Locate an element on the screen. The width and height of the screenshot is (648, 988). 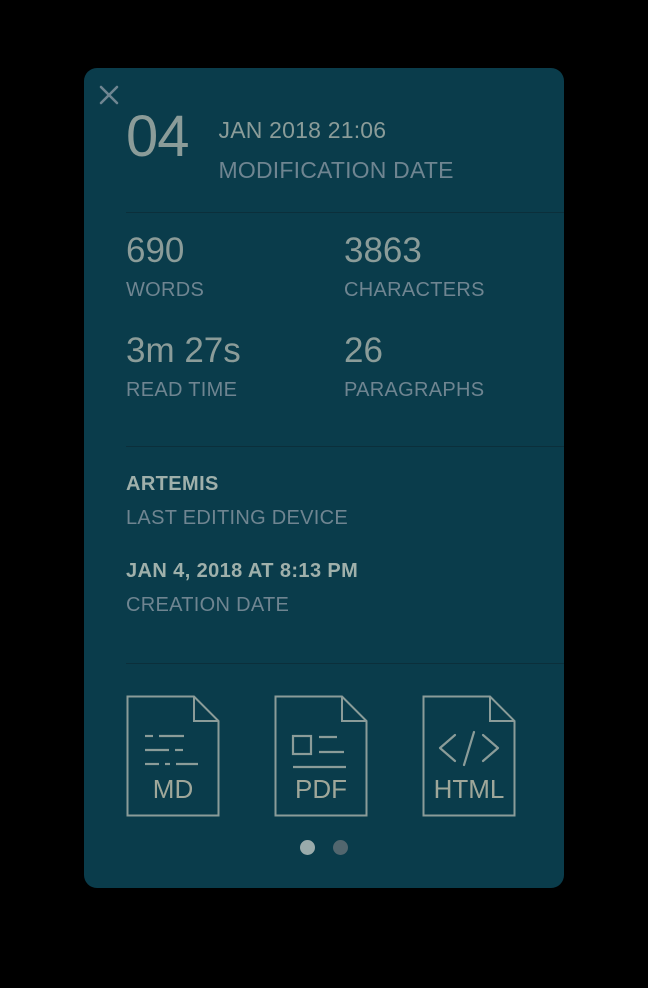
export-html-button: HTML is located at coordinates (469, 756).